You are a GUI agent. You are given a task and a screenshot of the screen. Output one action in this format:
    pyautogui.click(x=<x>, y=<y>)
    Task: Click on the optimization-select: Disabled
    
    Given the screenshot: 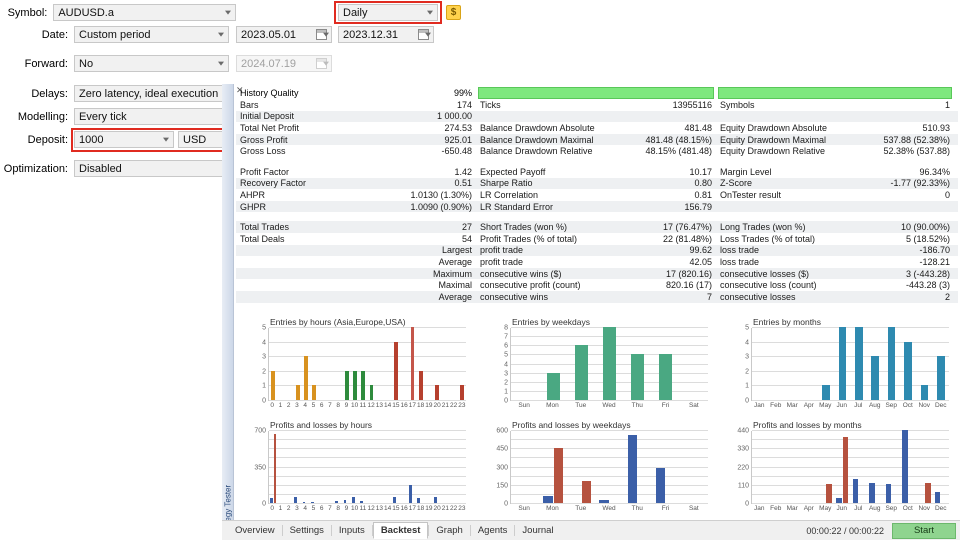 What is the action you would take?
    pyautogui.click(x=151, y=168)
    